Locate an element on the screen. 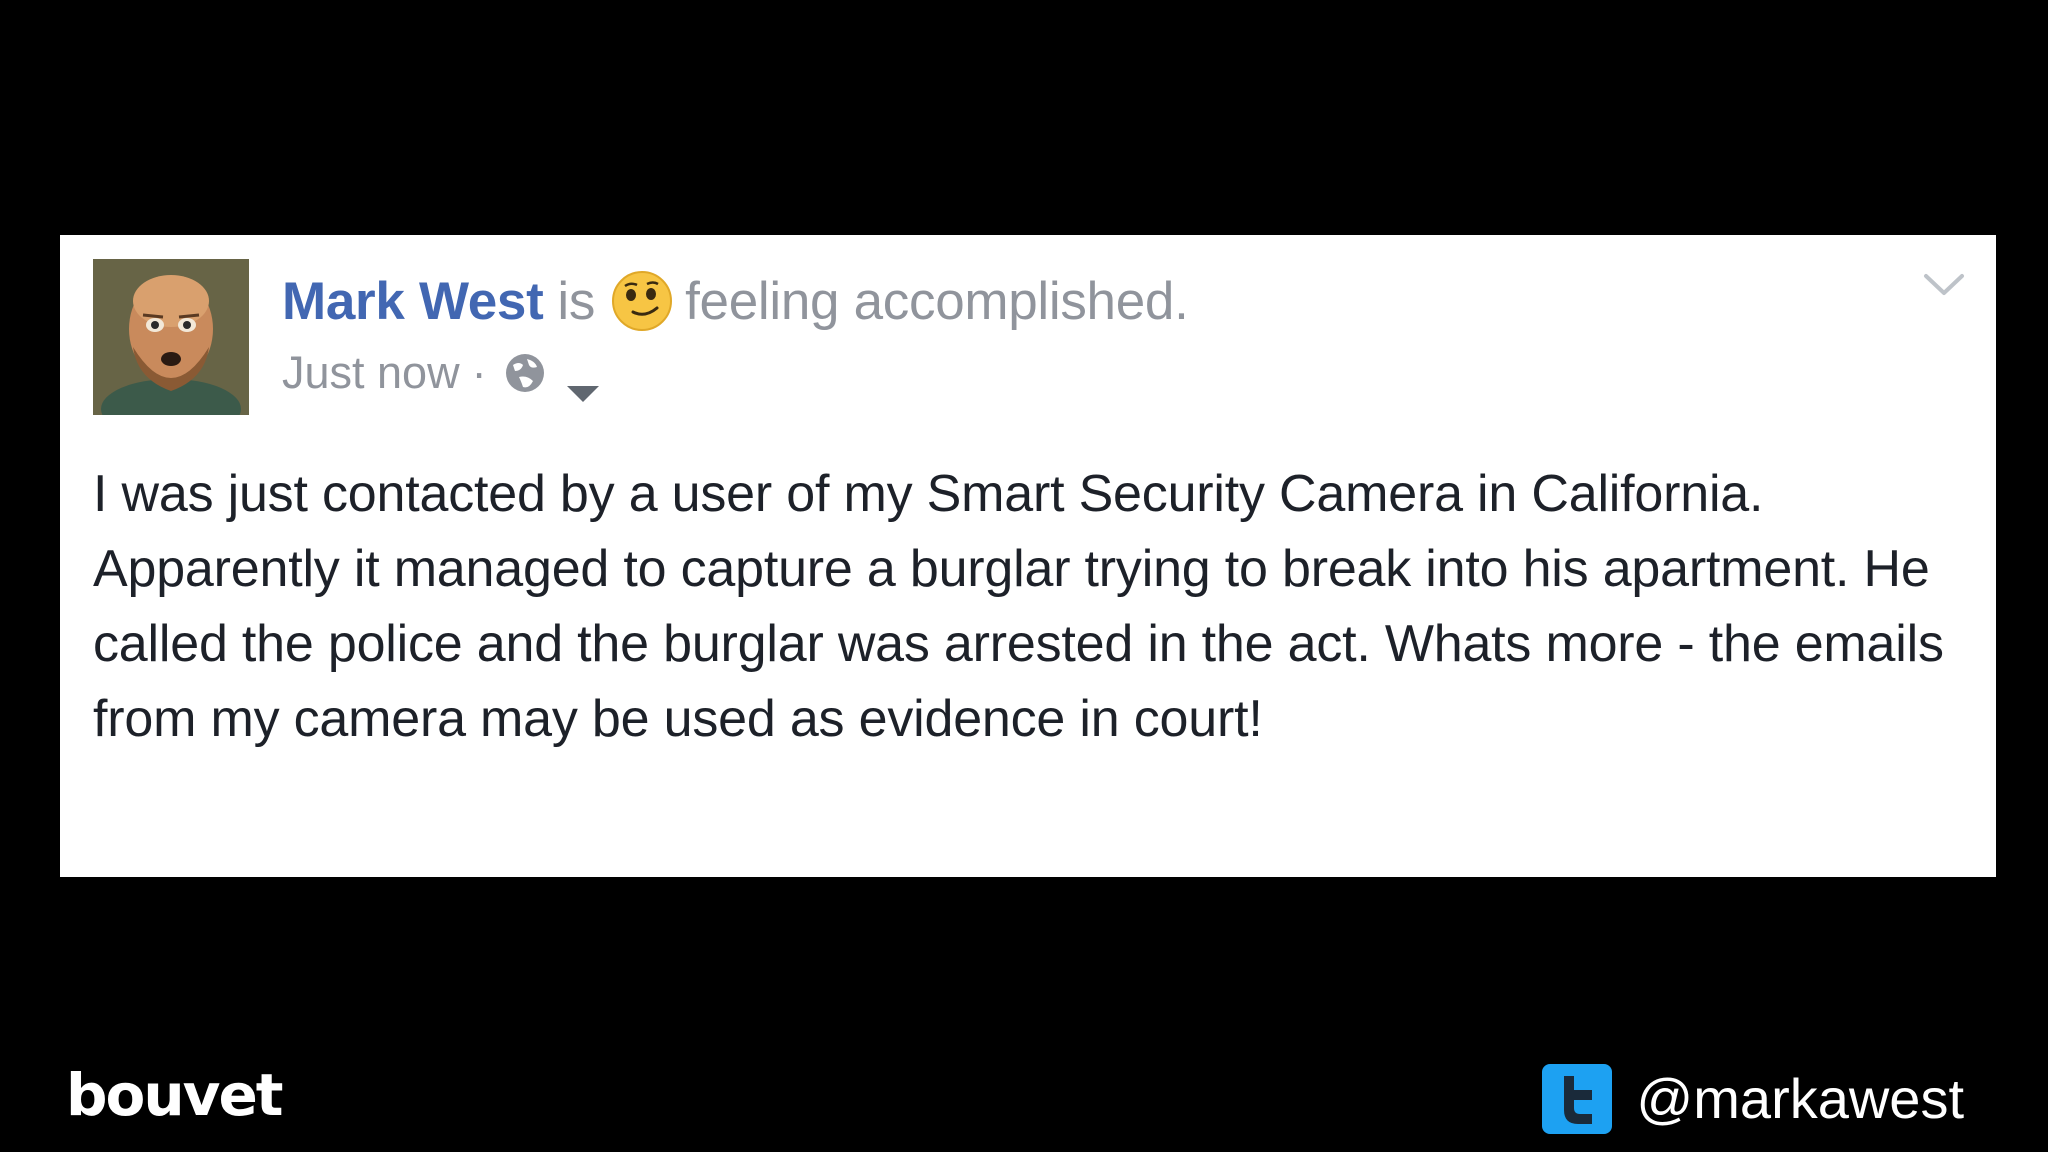 This screenshot has width=2048, height=1152. twitter-handle-text: @markawest is located at coordinates (1800, 1098).